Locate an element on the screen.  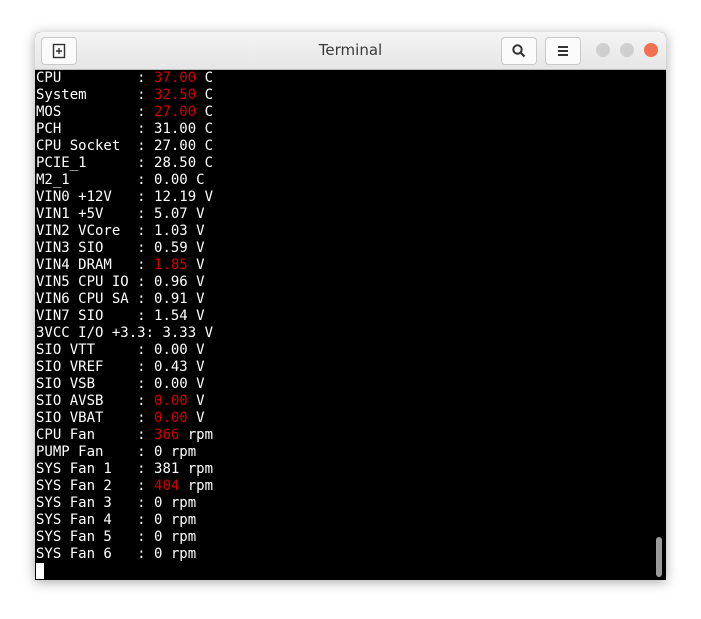
sensor-line: VIN3 SIO : 0.59 V is located at coordinates (345, 248).